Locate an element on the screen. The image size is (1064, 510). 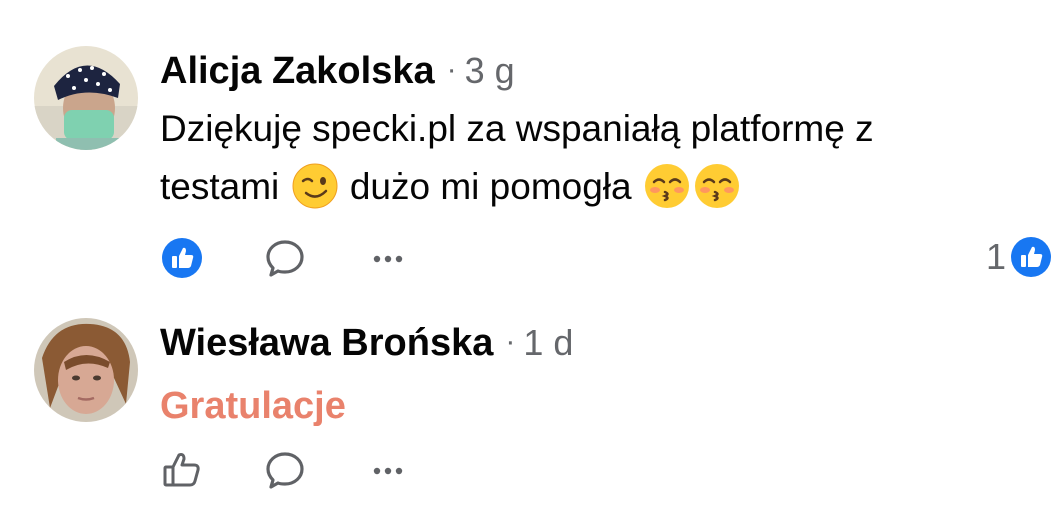
comment-text: Gratulacje is located at coordinates (253, 406).